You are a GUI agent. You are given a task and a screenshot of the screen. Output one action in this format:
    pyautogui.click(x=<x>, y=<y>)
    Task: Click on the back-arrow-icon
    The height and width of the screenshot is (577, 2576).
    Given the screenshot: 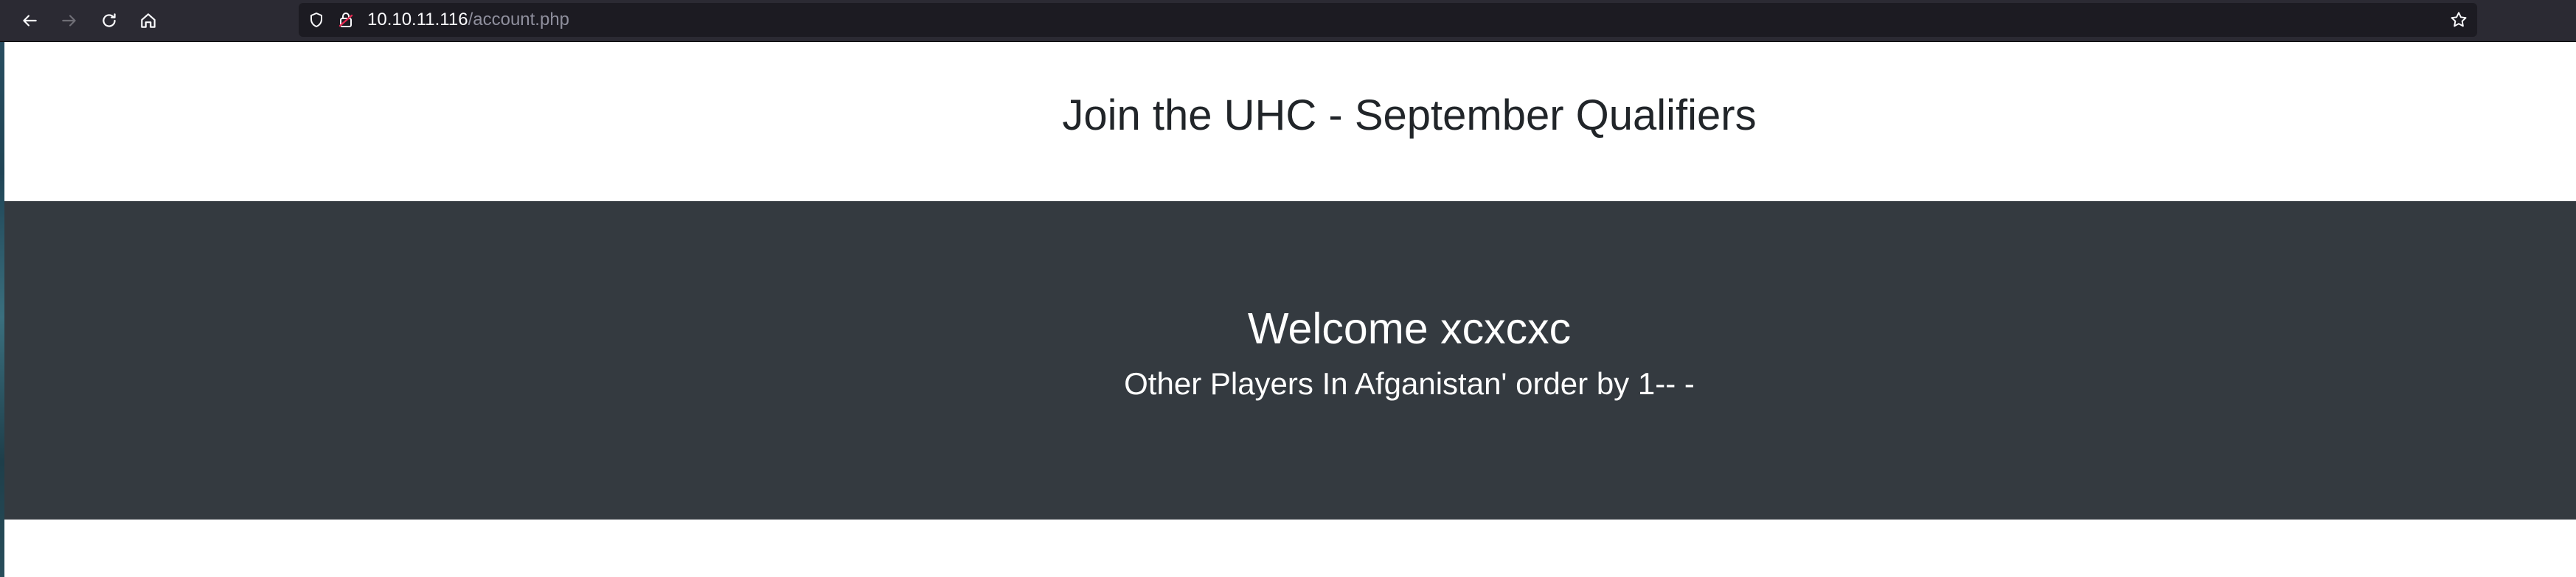 What is the action you would take?
    pyautogui.click(x=30, y=21)
    